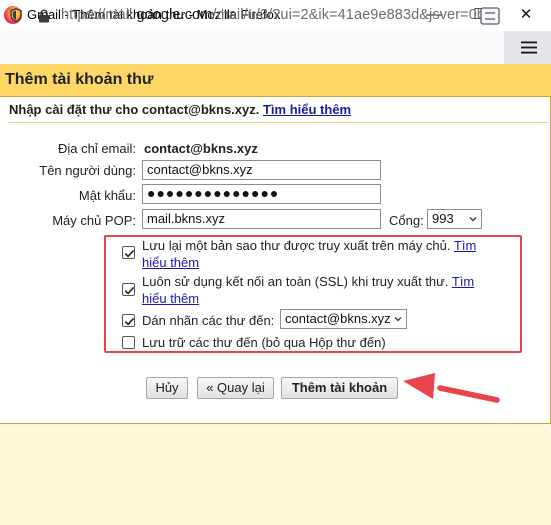 This screenshot has width=551, height=525. What do you see at coordinates (107, 195) in the screenshot?
I see `password-label: Mật khẩu:` at bounding box center [107, 195].